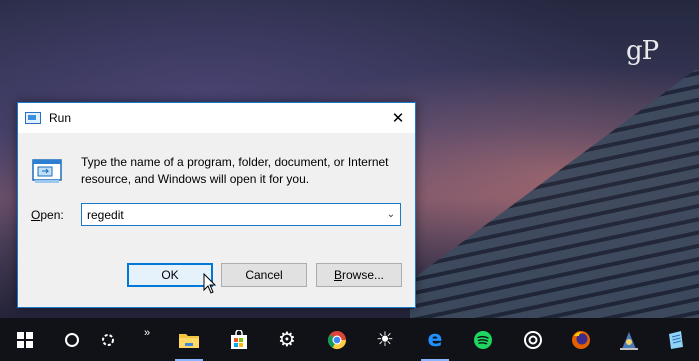 The height and width of the screenshot is (361, 699). I want to click on window-title: Run, so click(60, 118).